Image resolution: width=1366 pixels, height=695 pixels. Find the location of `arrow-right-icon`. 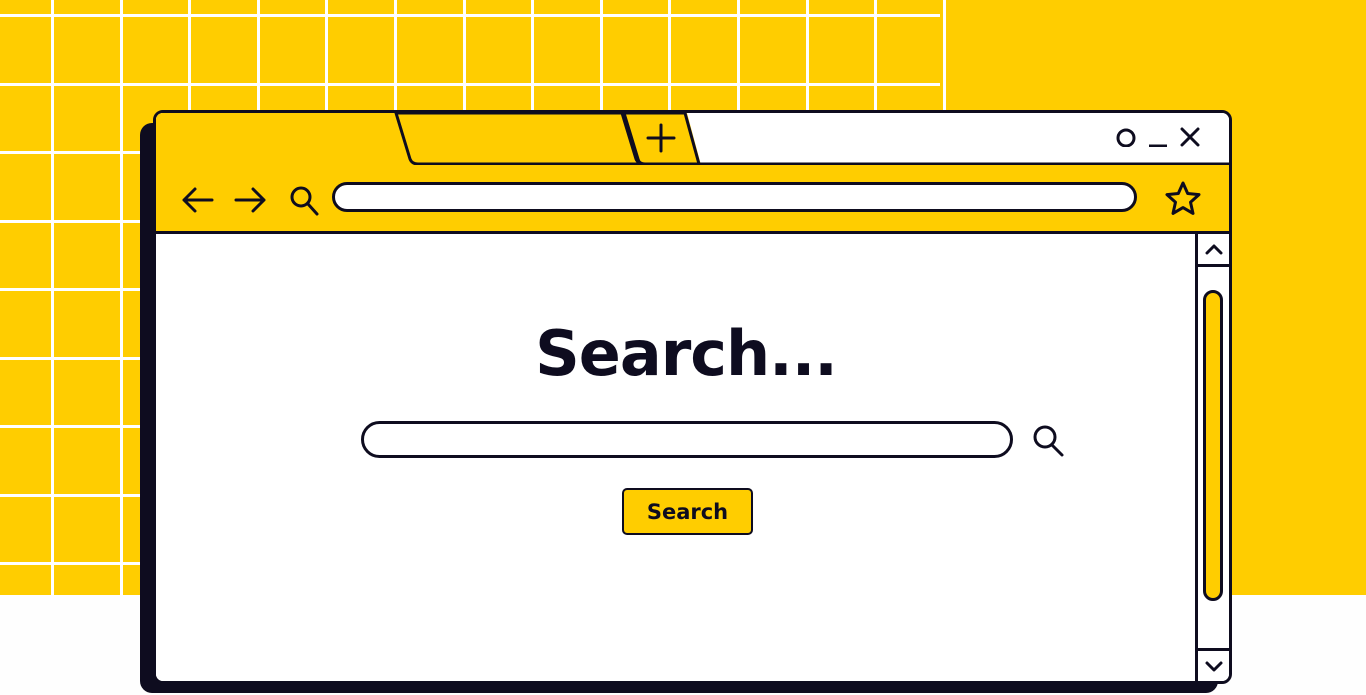

arrow-right-icon is located at coordinates (250, 202).